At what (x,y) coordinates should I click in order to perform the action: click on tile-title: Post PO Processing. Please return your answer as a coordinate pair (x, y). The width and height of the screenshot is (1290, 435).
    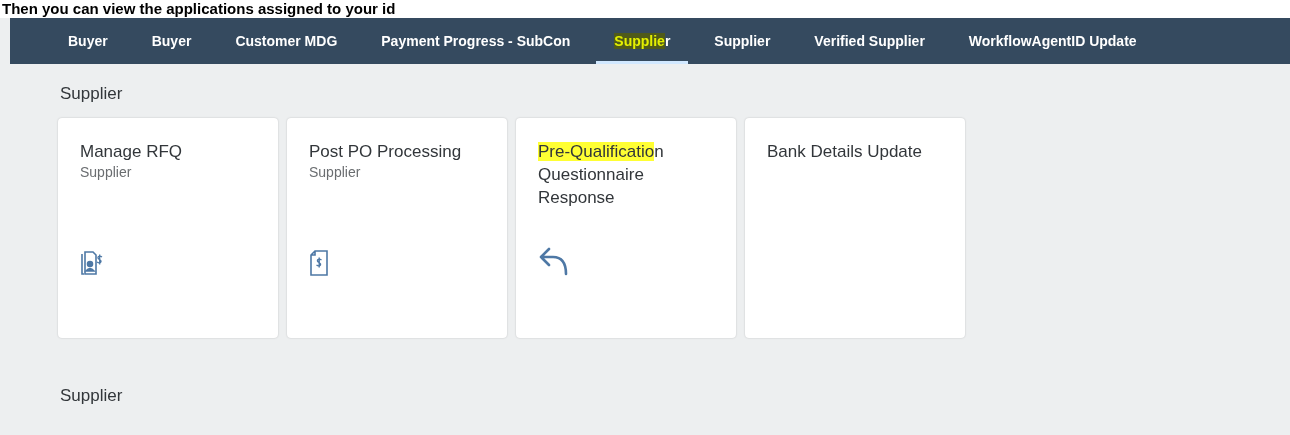
    Looking at the image, I should click on (386, 152).